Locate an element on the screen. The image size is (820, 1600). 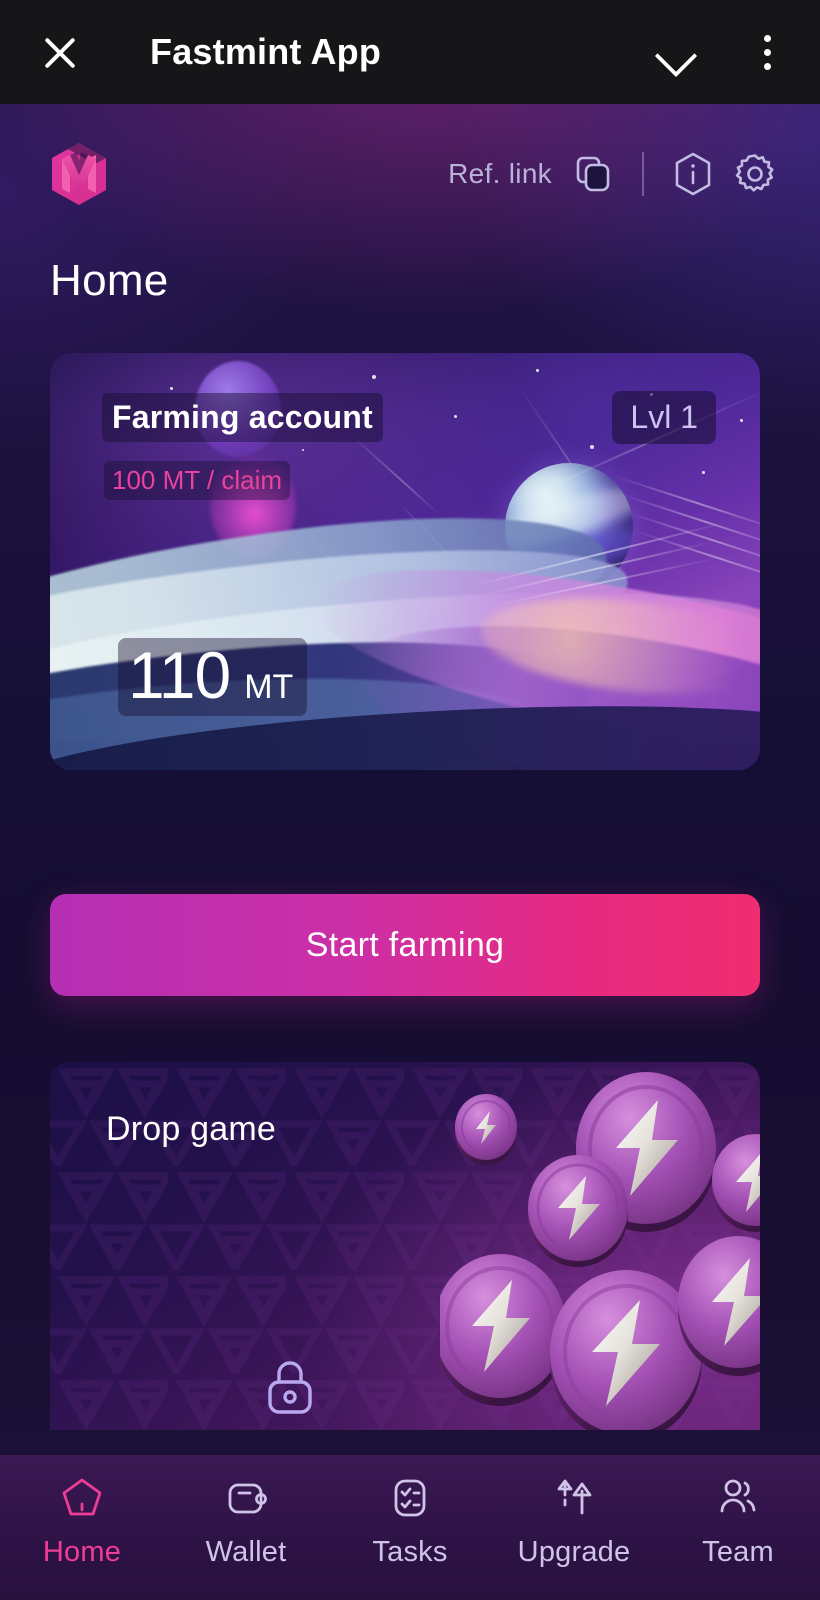
nav-item-team: Team is located at coordinates (738, 1522).